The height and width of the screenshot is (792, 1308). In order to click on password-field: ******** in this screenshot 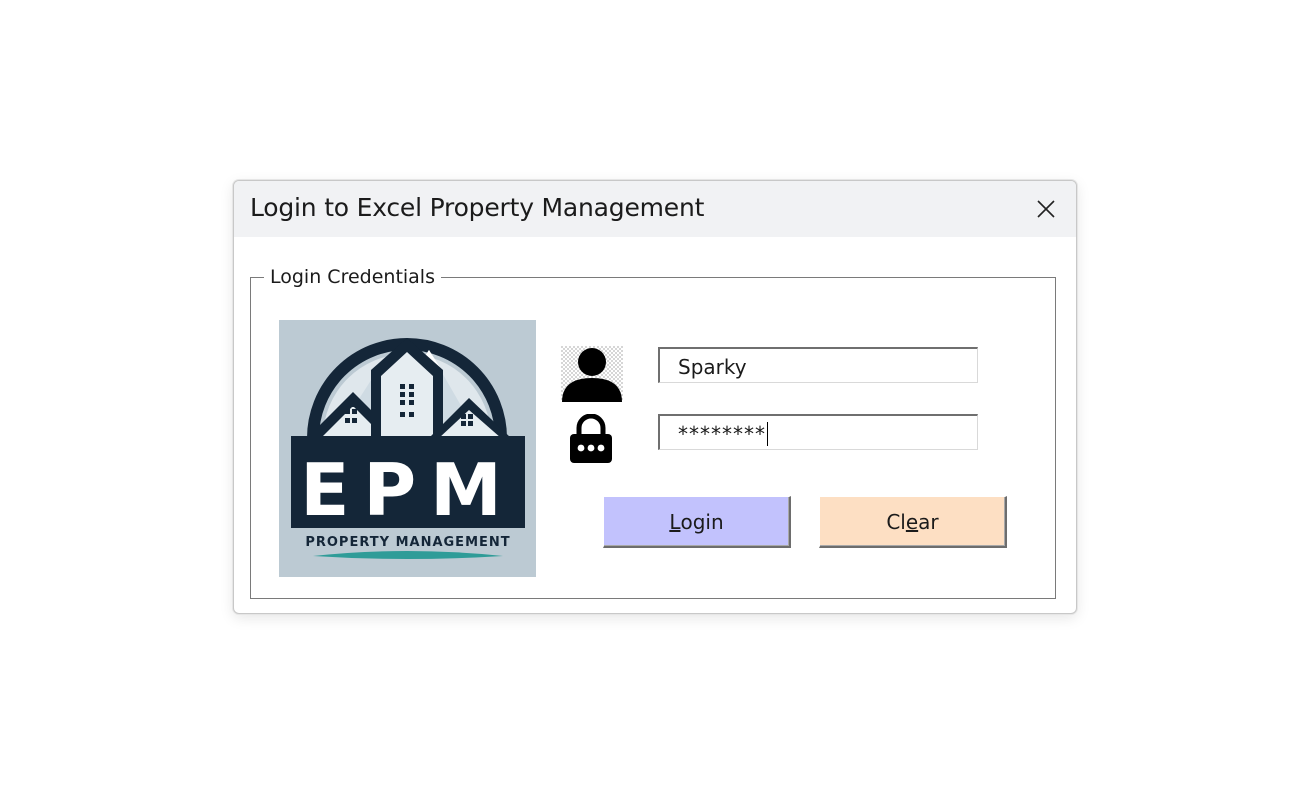, I will do `click(818, 432)`.